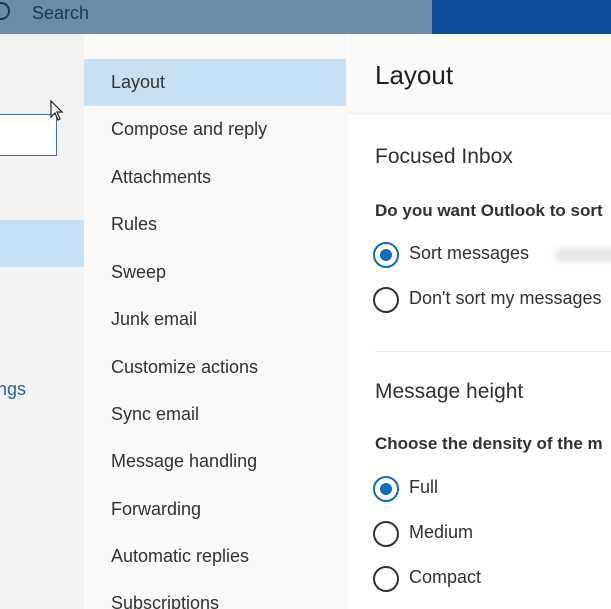  What do you see at coordinates (13, 389) in the screenshot?
I see `view-all-settings-link: ngs` at bounding box center [13, 389].